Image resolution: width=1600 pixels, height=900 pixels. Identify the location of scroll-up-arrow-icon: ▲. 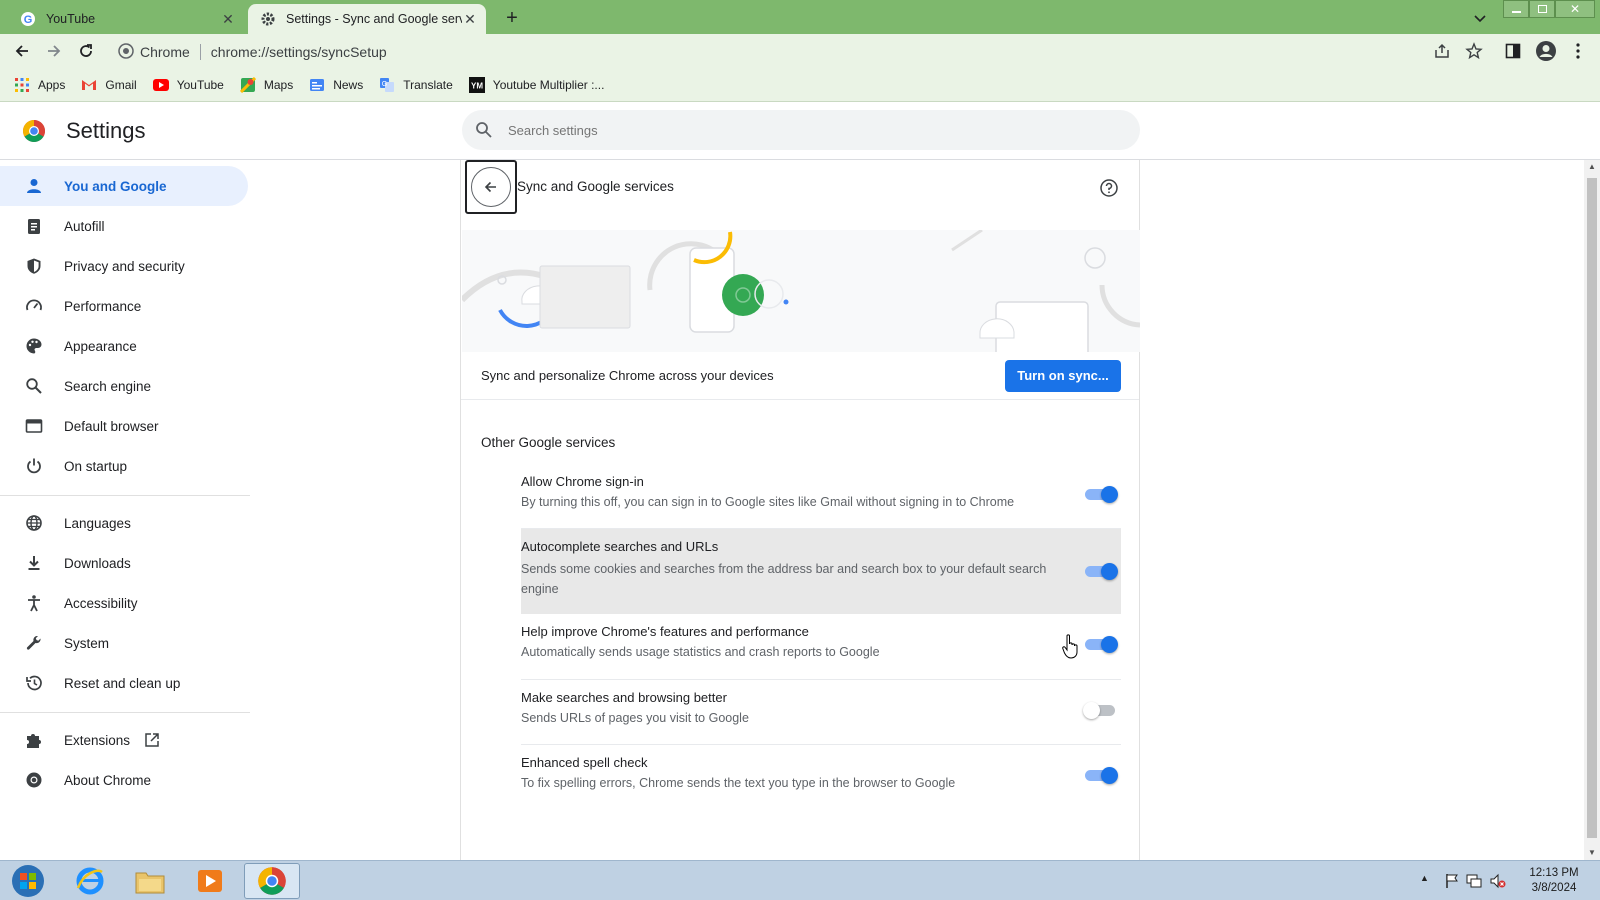
(1592, 166).